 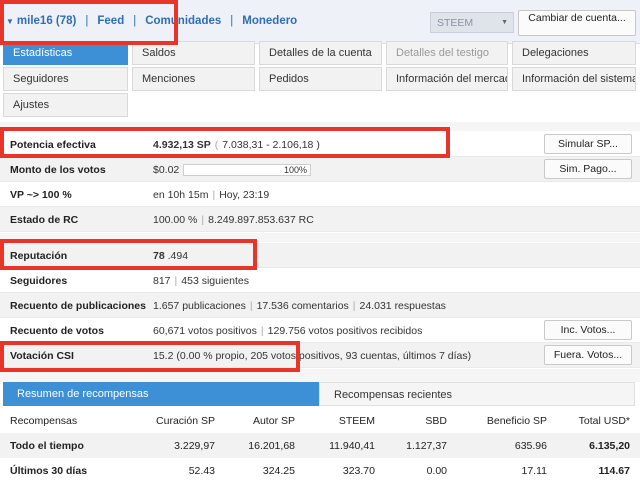 What do you see at coordinates (39, 281) in the screenshot?
I see `followers-label: Seguidores` at bounding box center [39, 281].